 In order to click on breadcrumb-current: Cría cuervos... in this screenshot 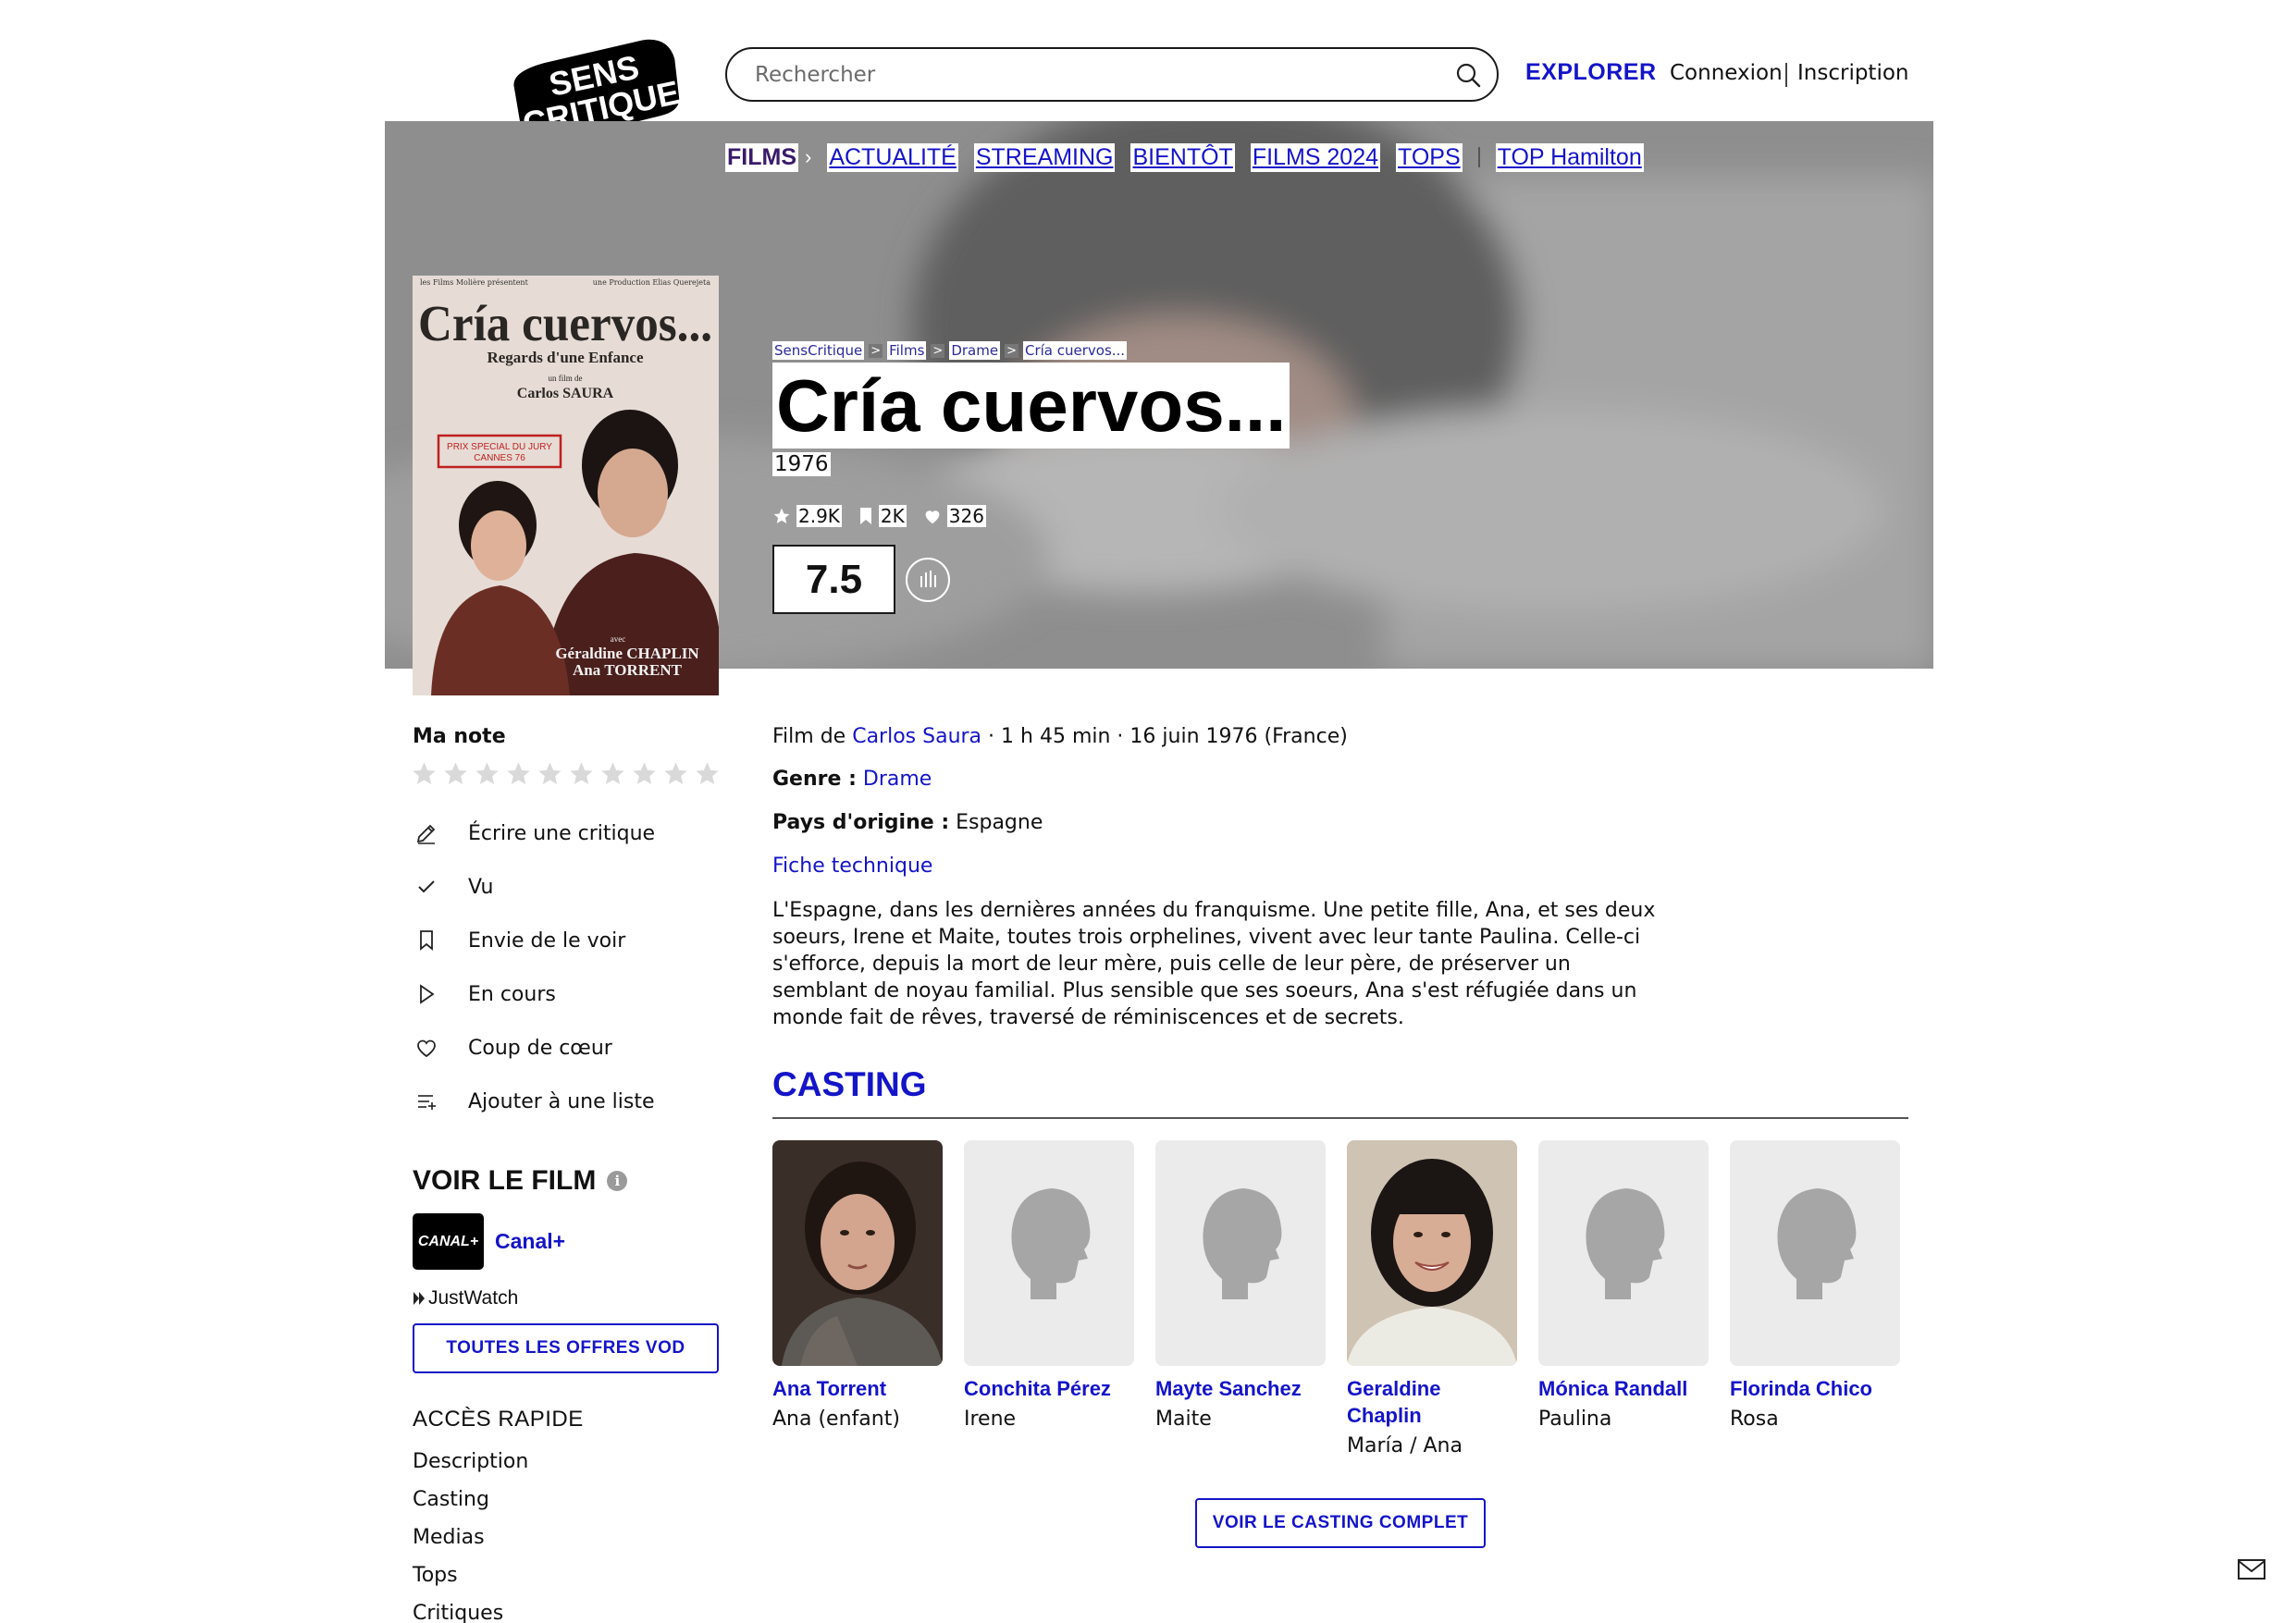, I will do `click(1075, 350)`.